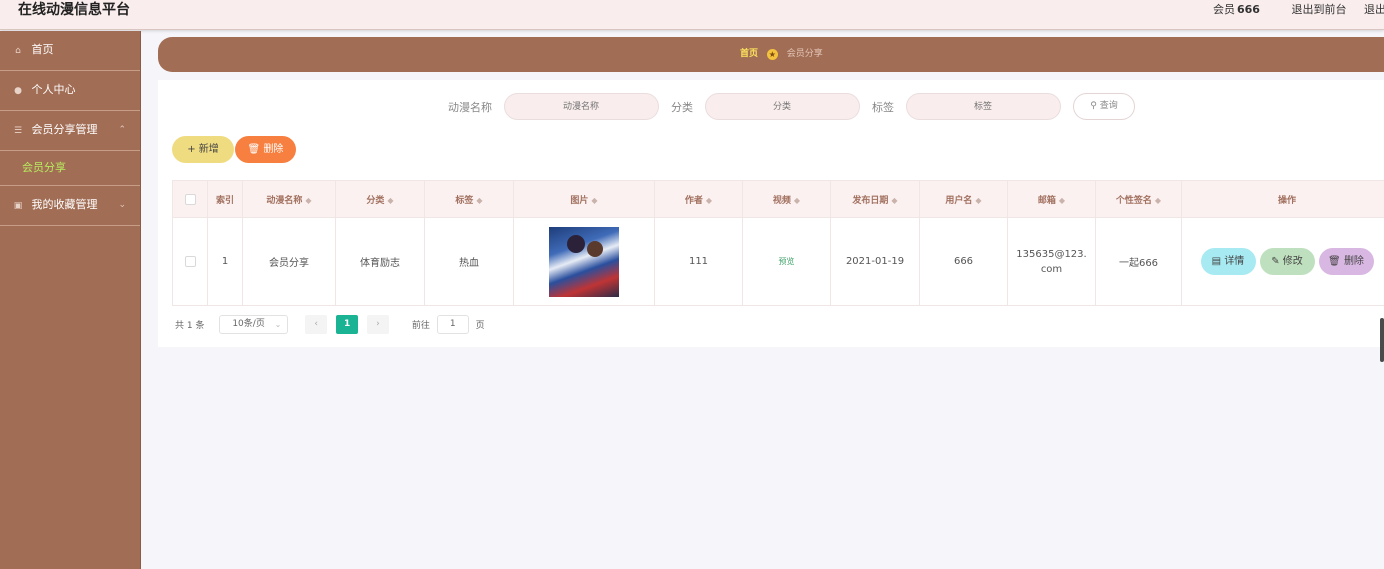  I want to click on query-button: ⚲ 查询, so click(1104, 106).